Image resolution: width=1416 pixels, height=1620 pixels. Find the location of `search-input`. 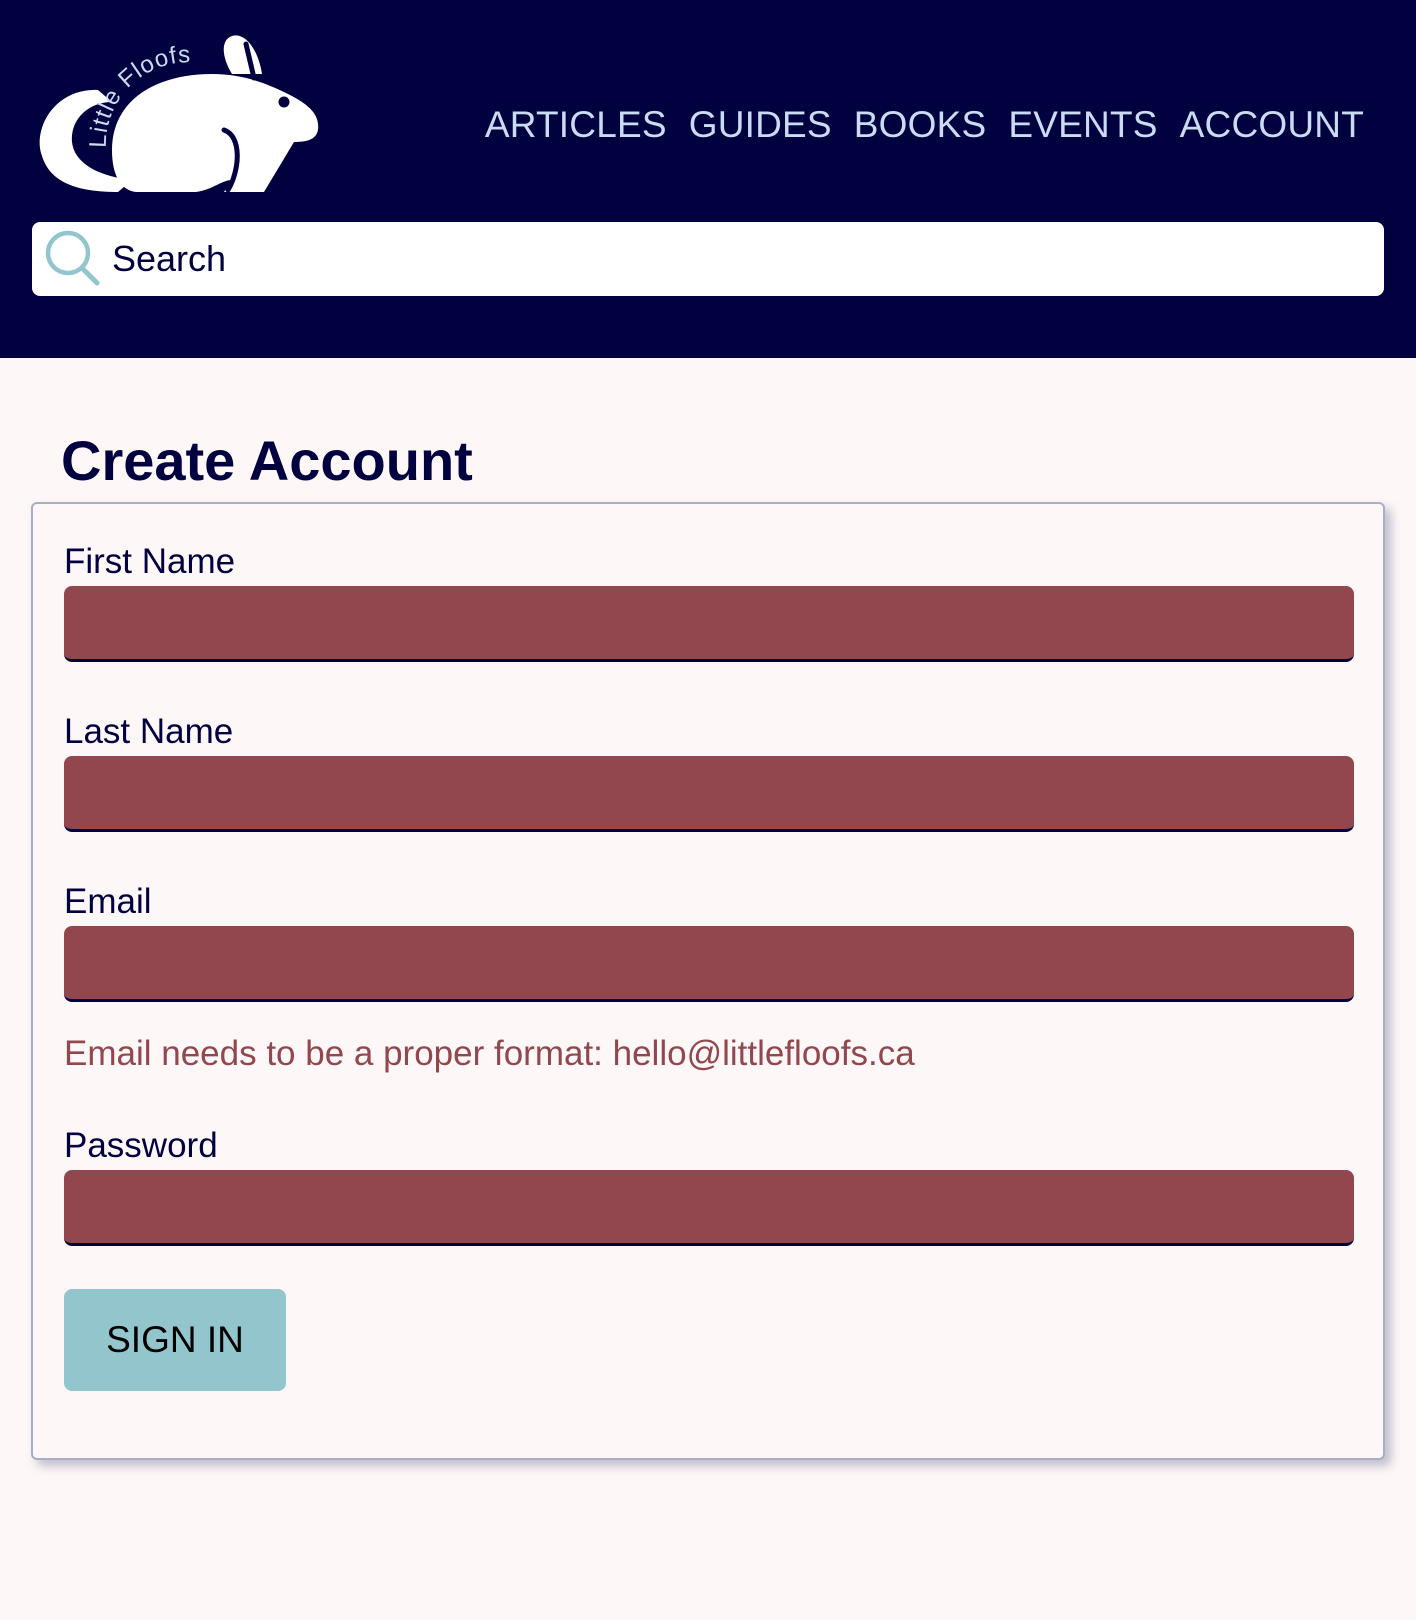

search-input is located at coordinates (712, 259).